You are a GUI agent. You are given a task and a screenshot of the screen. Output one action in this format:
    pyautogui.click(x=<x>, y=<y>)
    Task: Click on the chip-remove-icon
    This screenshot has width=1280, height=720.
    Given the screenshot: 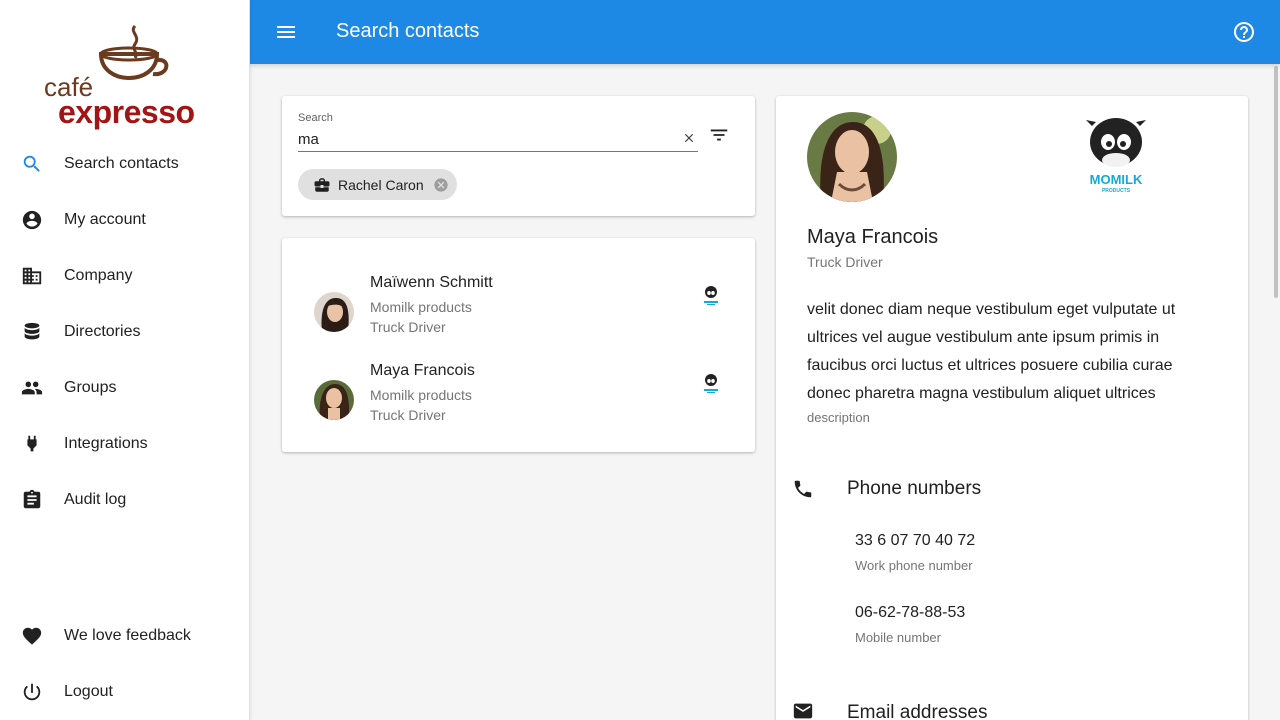 What is the action you would take?
    pyautogui.click(x=441, y=185)
    